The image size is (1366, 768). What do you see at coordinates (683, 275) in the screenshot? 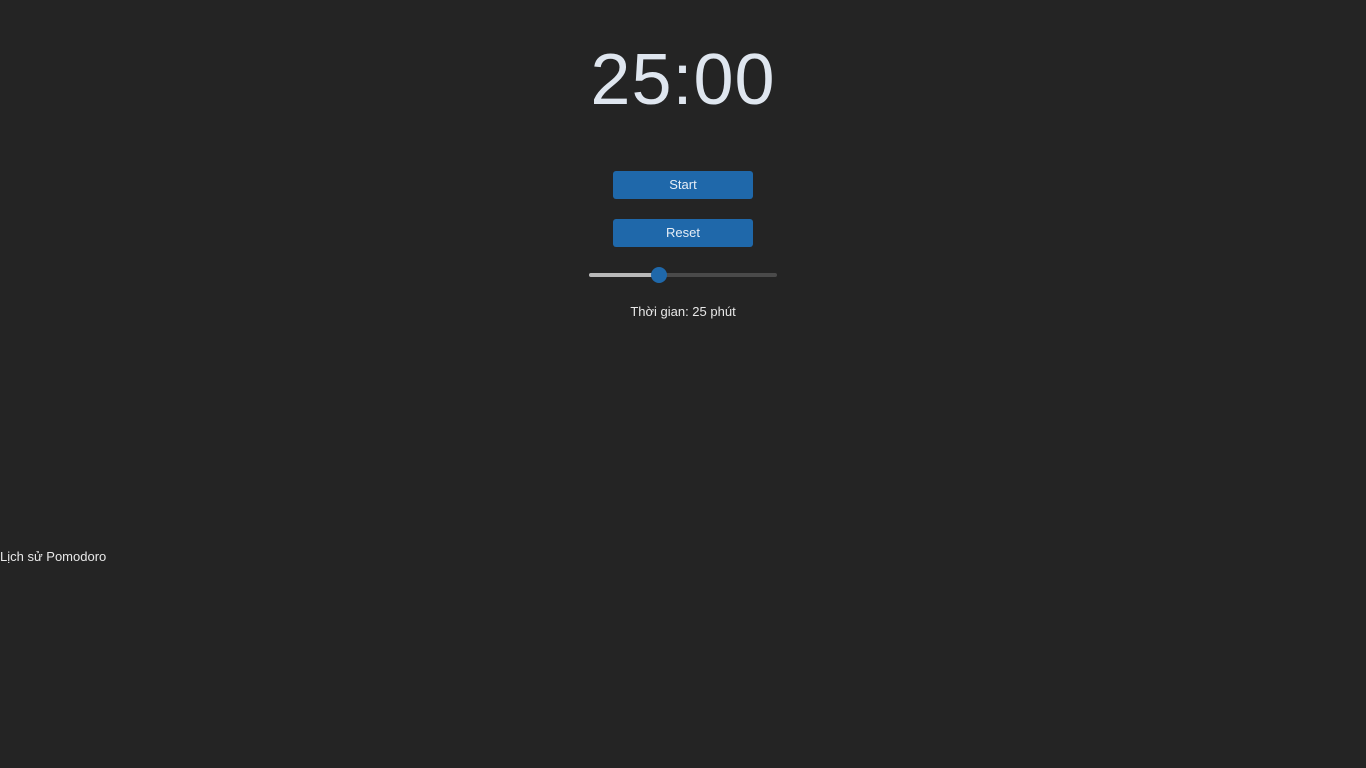
I see `duration-slider` at bounding box center [683, 275].